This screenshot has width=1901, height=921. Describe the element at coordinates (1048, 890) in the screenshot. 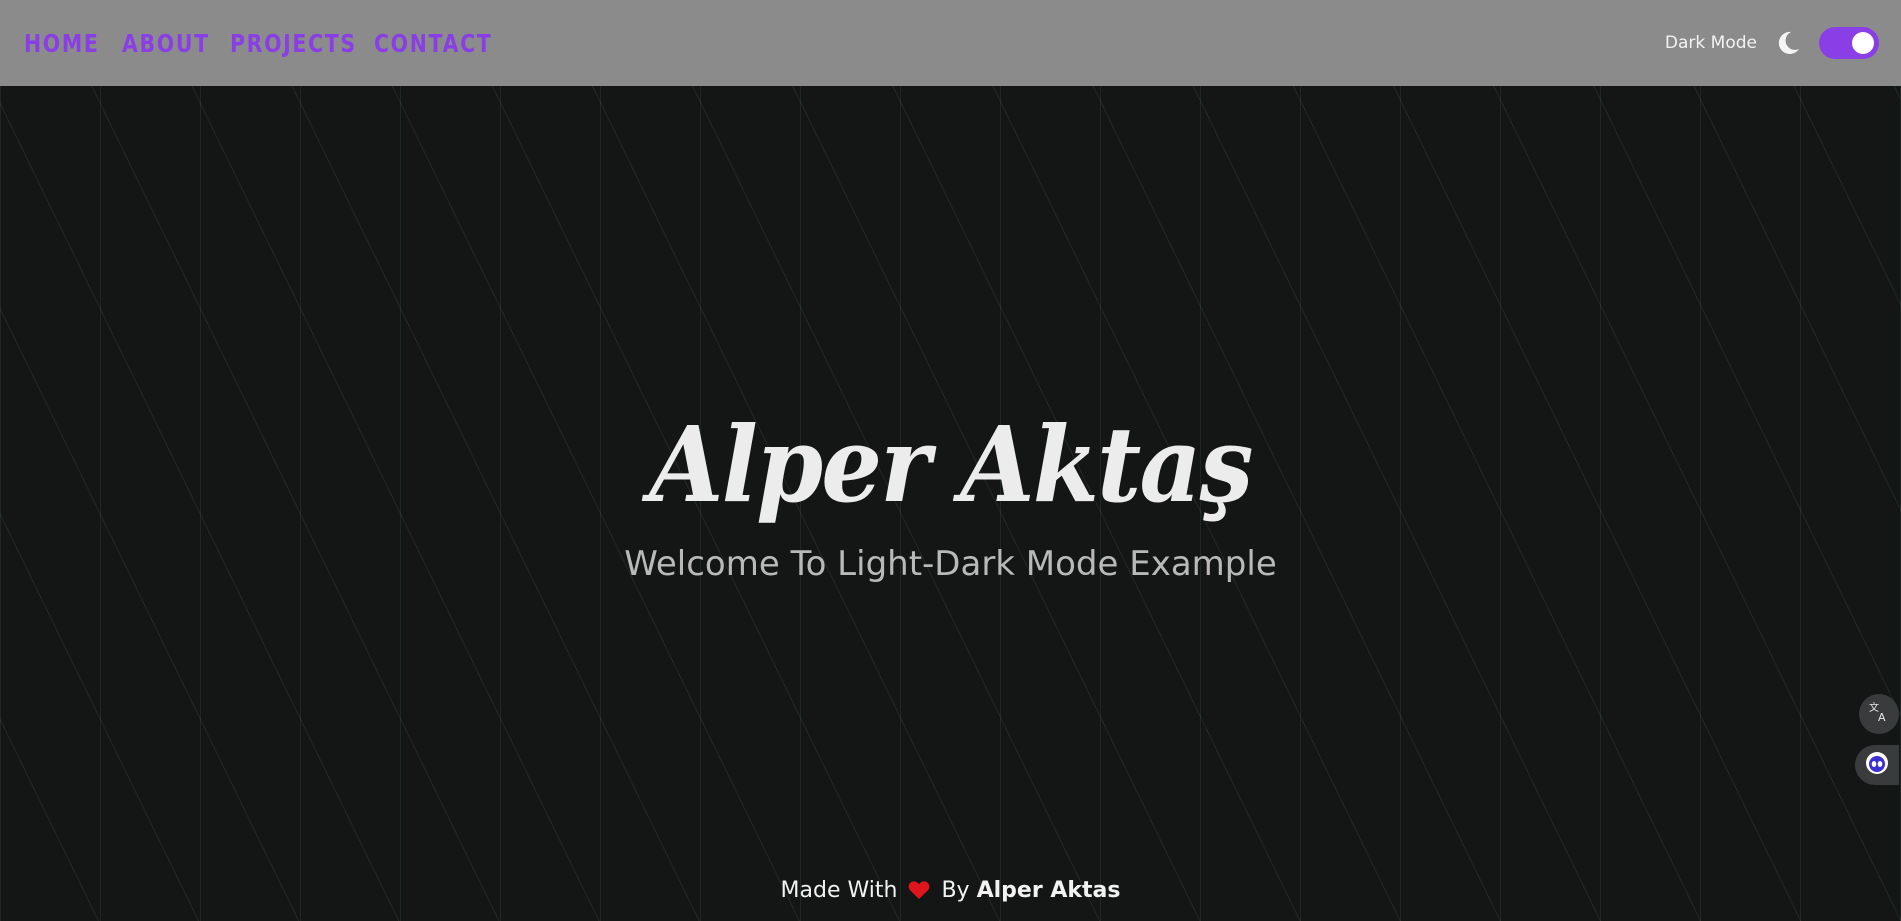

I see `footer-author: Alper Aktas` at that location.